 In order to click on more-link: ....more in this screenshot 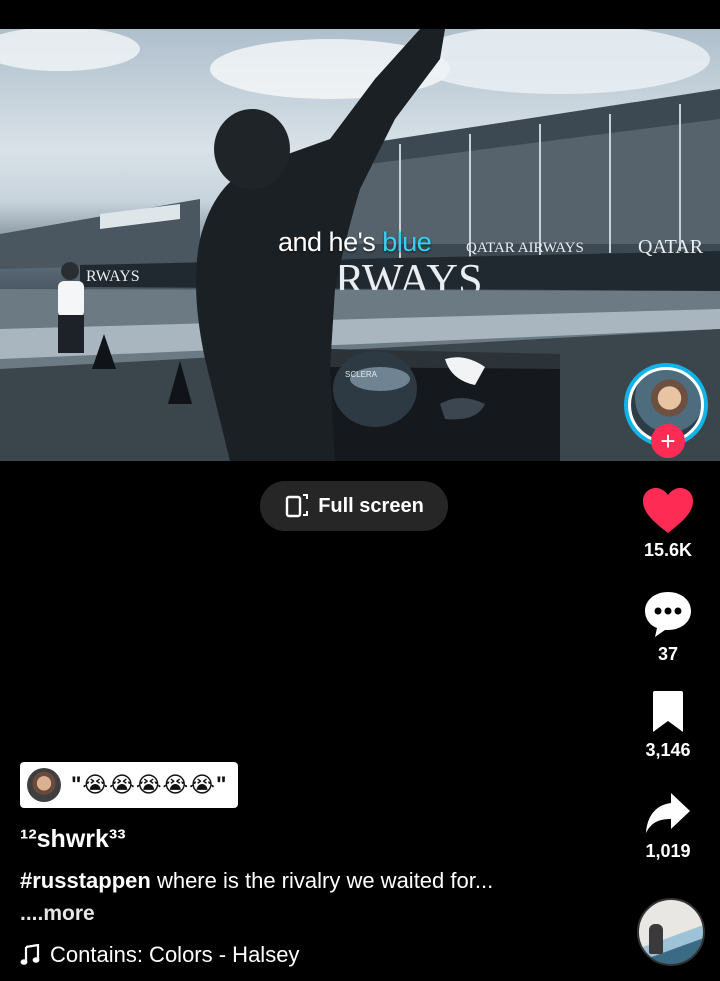, I will do `click(57, 914)`.